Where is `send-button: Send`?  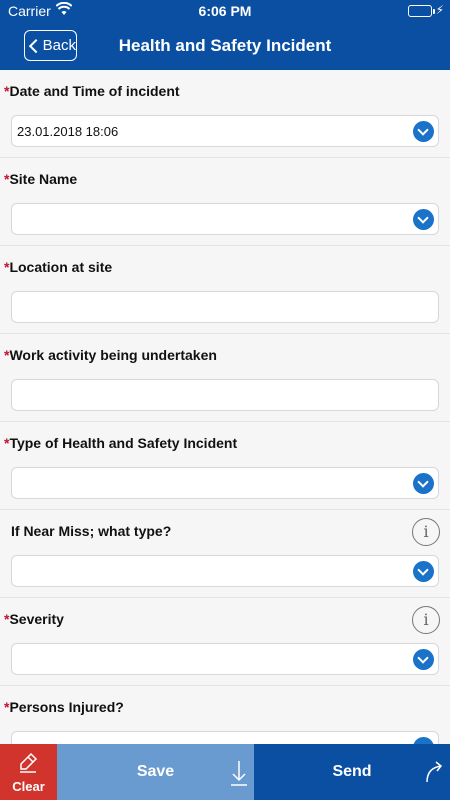 send-button: Send is located at coordinates (352, 772).